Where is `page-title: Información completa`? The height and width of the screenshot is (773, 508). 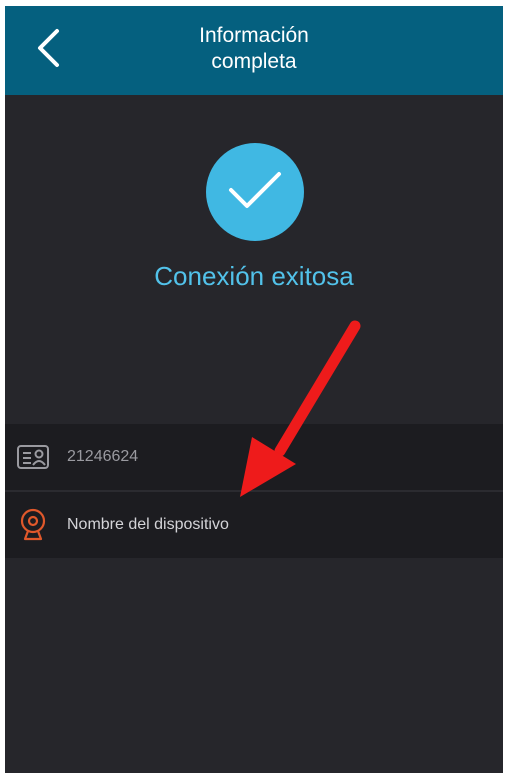 page-title: Información completa is located at coordinates (254, 48).